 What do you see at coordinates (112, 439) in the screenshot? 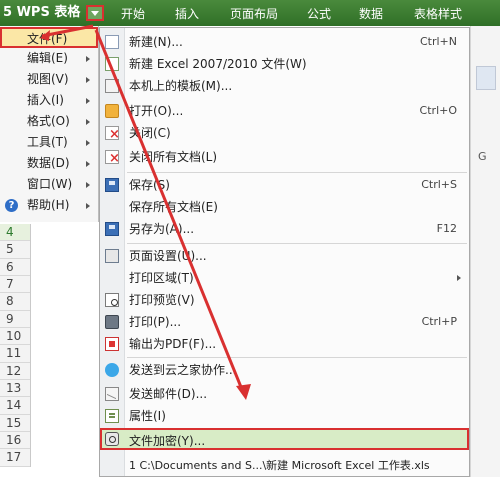
I see `lock-icon` at bounding box center [112, 439].